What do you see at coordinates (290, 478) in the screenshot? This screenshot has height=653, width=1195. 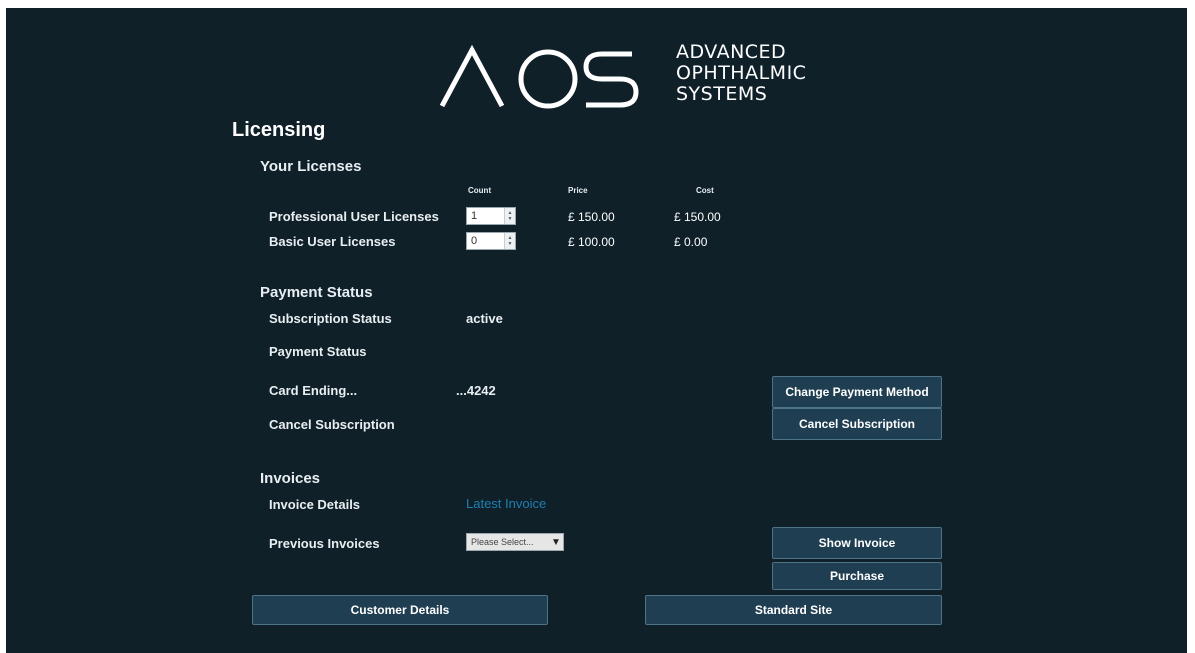 I see `invoices-heading: Invoices` at bounding box center [290, 478].